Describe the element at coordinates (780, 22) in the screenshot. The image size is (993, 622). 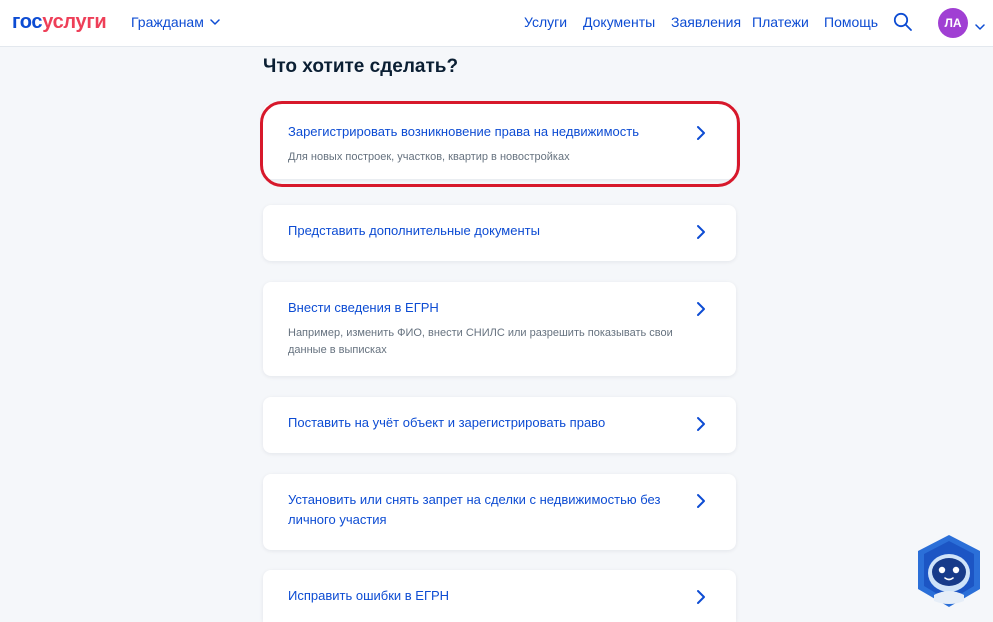
I see `nav-item-payments: Платежи` at that location.